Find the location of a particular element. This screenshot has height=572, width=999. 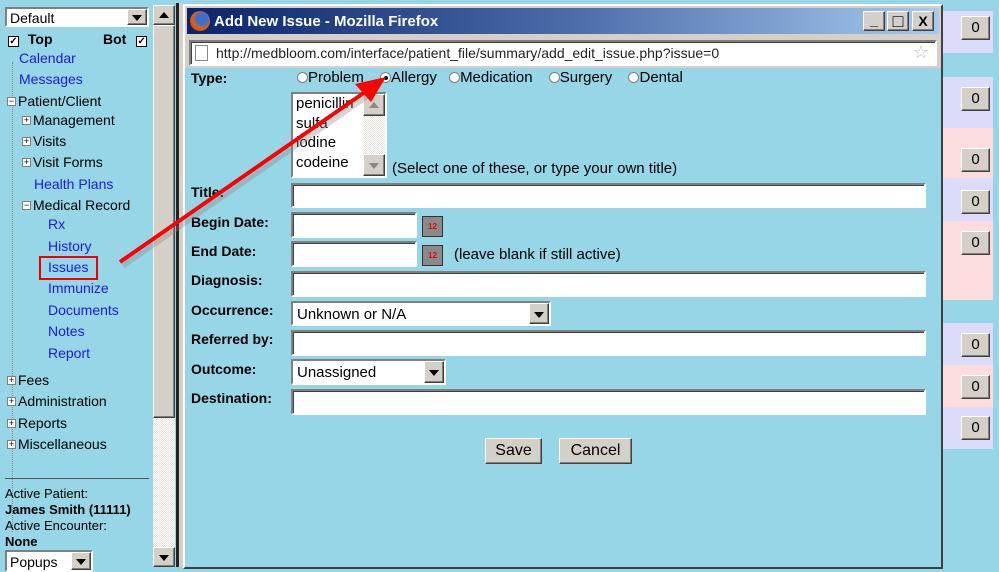

annotation-arrow is located at coordinates (252, 173).